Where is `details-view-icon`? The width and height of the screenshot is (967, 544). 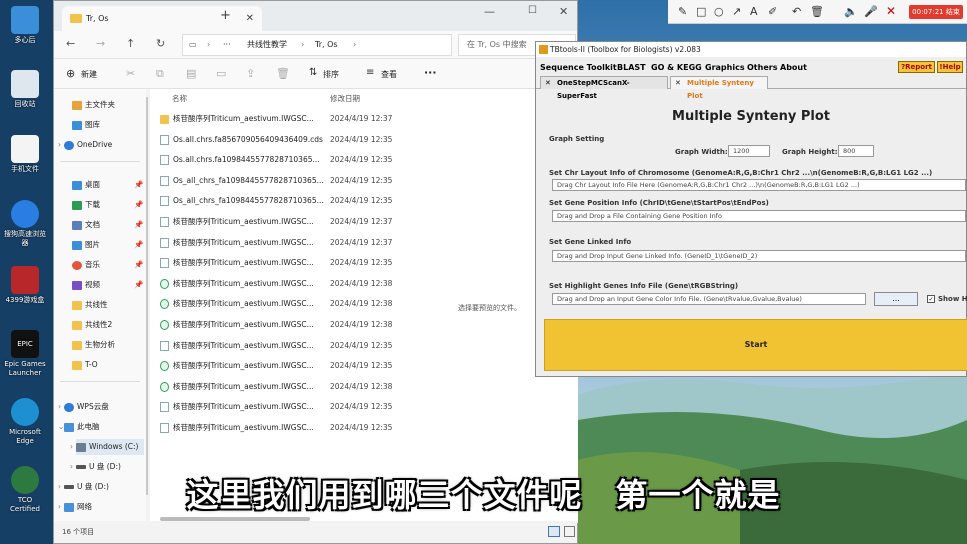
details-view-icon is located at coordinates (554, 531).